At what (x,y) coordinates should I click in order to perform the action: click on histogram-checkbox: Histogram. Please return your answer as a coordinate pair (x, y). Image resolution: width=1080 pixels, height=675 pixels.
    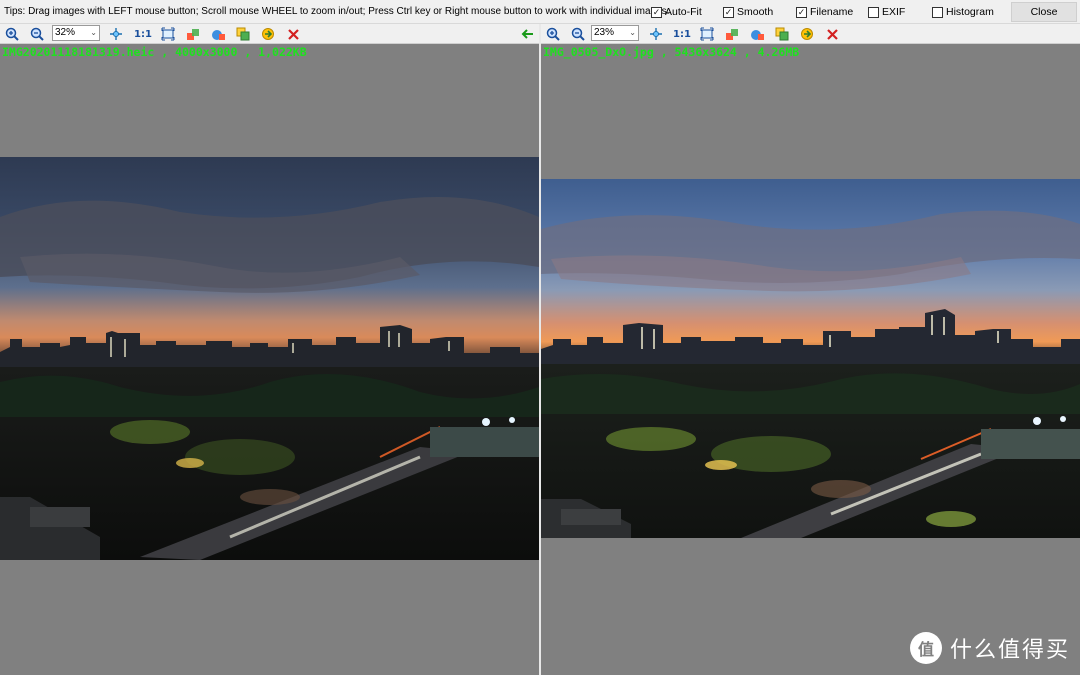
    Looking at the image, I should click on (963, 12).